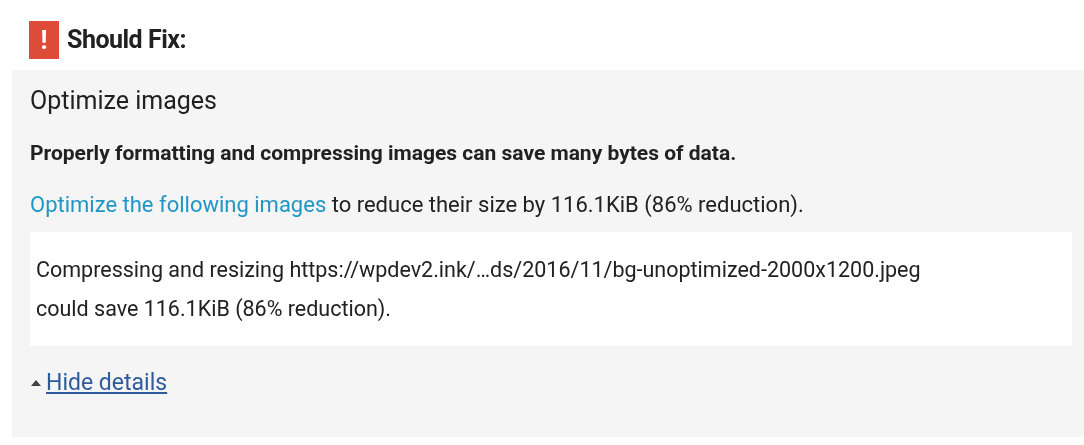 The image size is (1084, 445). I want to click on hide-details-link: Hide details, so click(107, 383).